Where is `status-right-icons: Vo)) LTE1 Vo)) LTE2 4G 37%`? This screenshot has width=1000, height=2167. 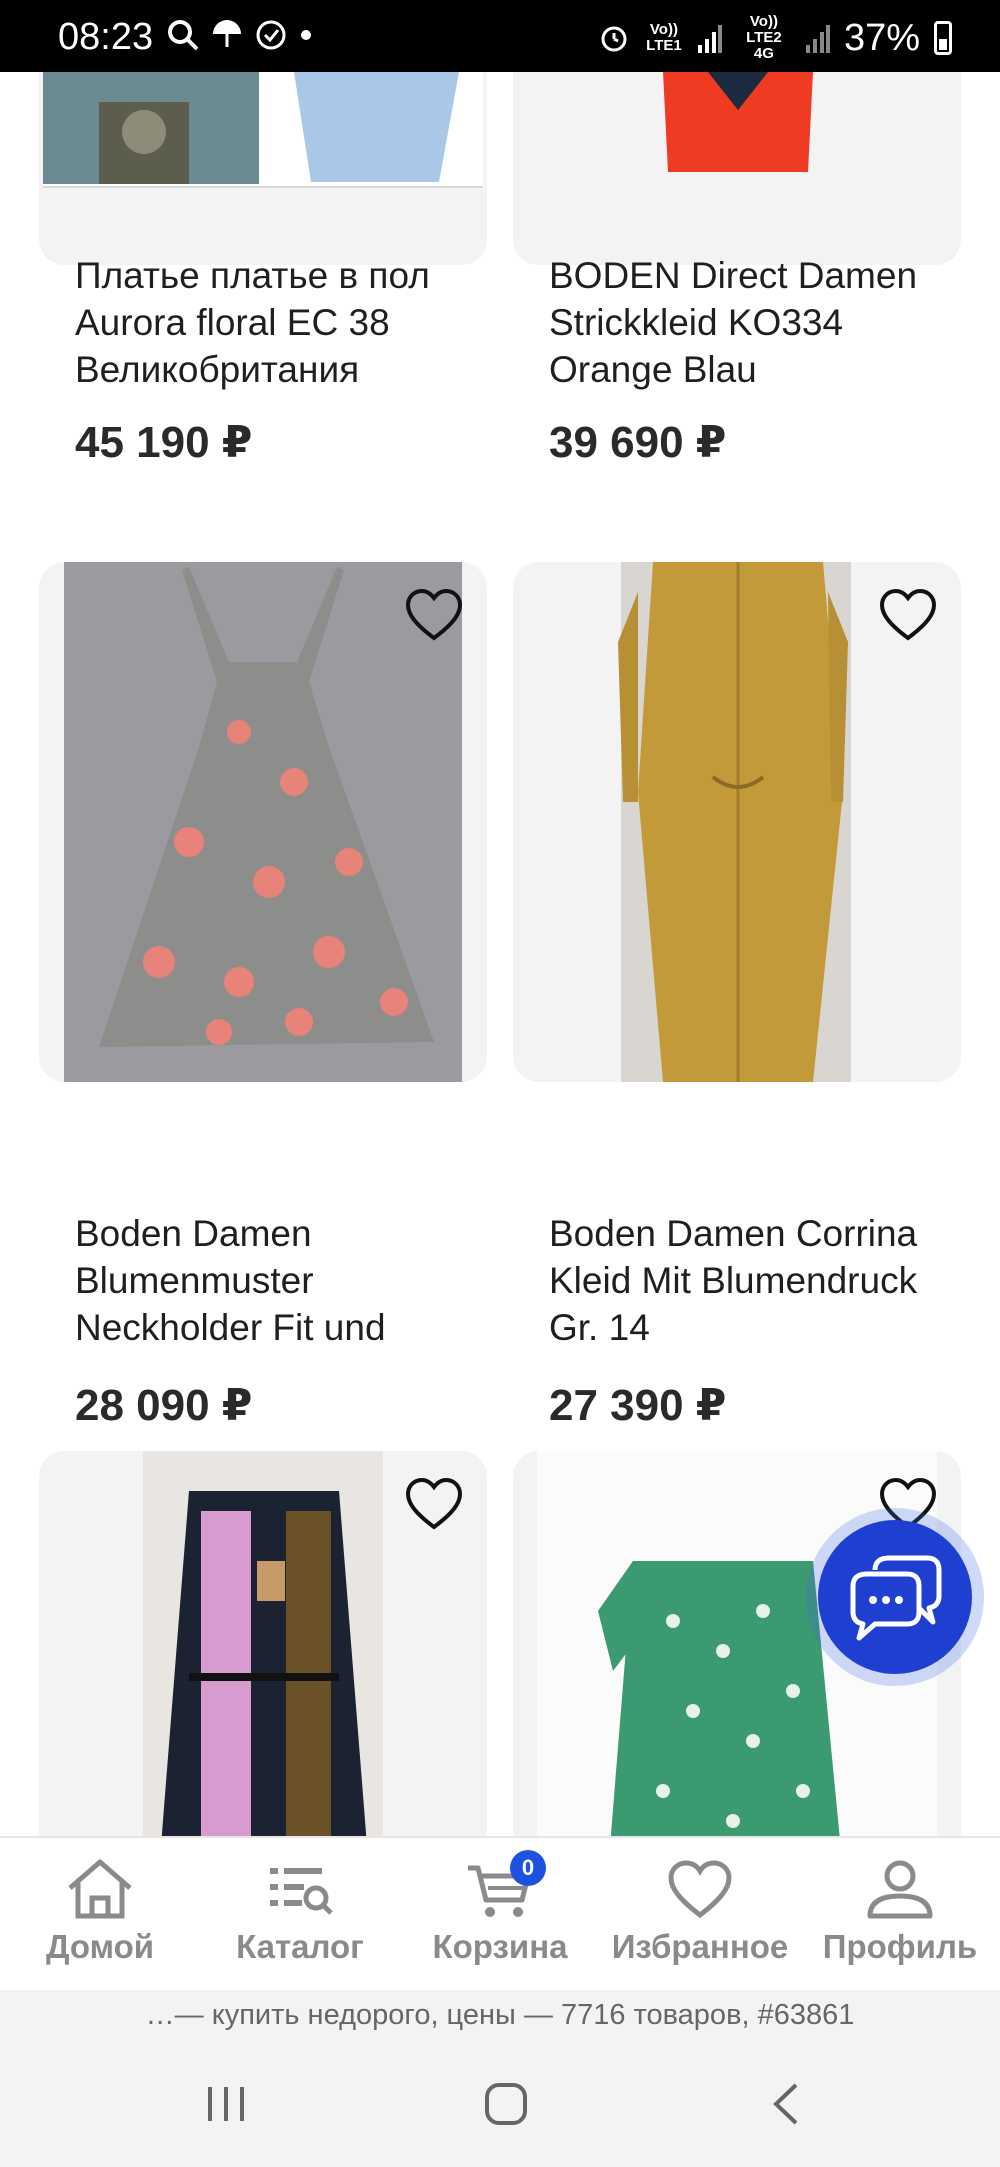
status-right-icons: Vo)) LTE1 Vo)) LTE2 4G 37% is located at coordinates (775, 38).